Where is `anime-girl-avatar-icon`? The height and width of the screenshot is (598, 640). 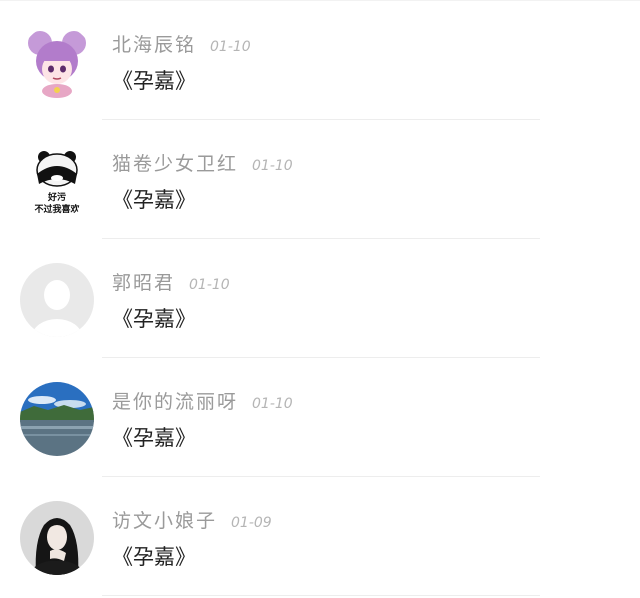
anime-girl-avatar-icon is located at coordinates (57, 62).